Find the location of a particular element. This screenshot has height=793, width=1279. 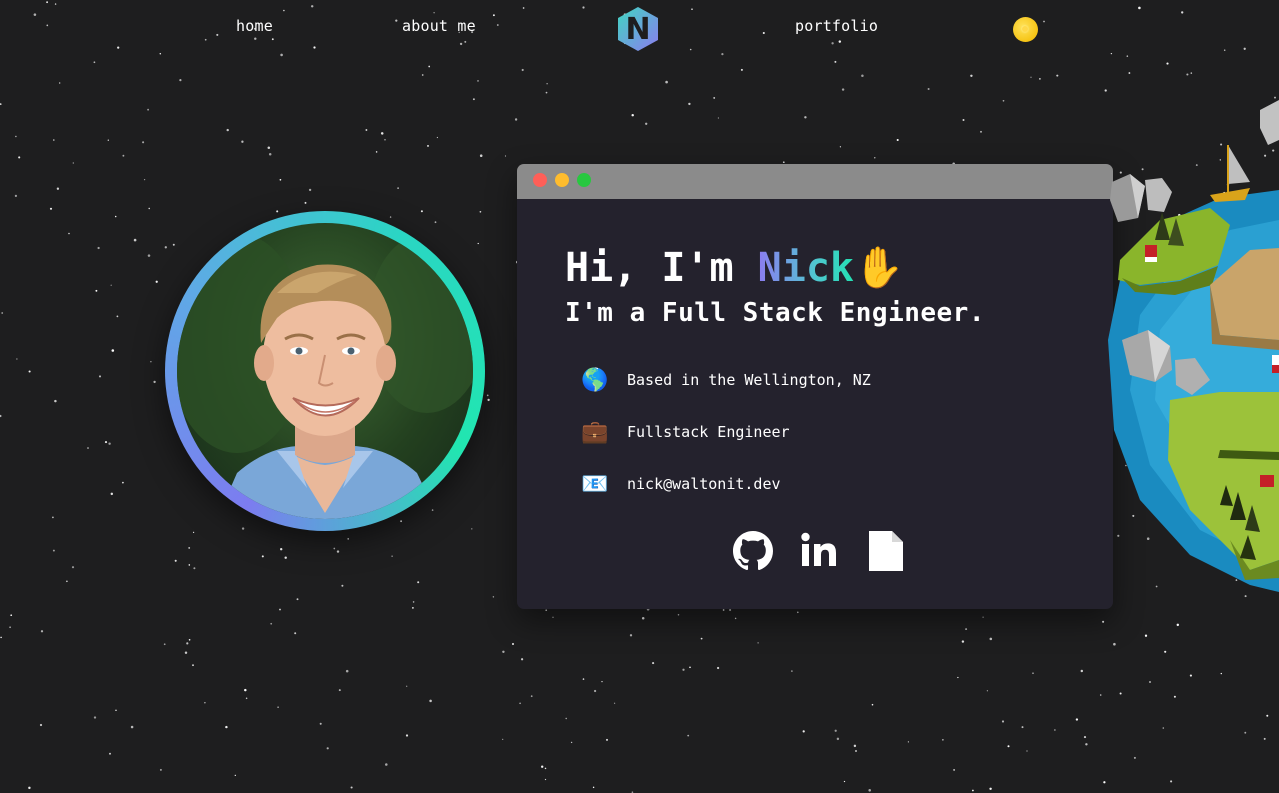

nav-portfolio-link: portfolio is located at coordinates (836, 26).